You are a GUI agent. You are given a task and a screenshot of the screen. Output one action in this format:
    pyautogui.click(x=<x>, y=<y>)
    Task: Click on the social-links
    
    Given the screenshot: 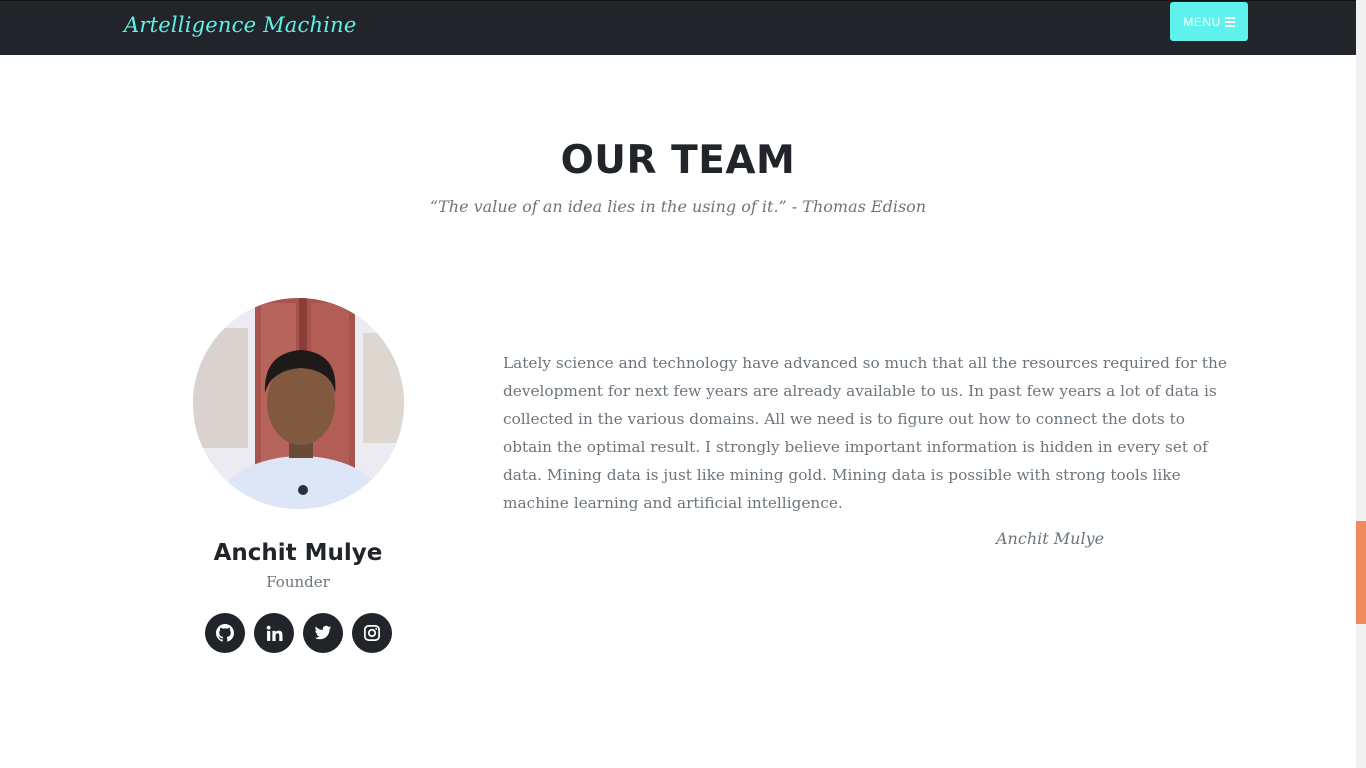 What is the action you would take?
    pyautogui.click(x=298, y=633)
    